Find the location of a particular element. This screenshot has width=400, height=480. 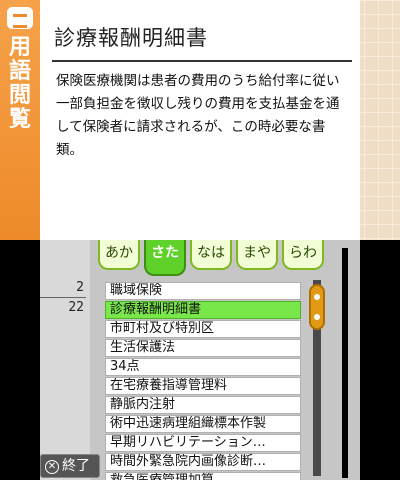

list-item: 救急医療管理加算 is located at coordinates (203, 476).